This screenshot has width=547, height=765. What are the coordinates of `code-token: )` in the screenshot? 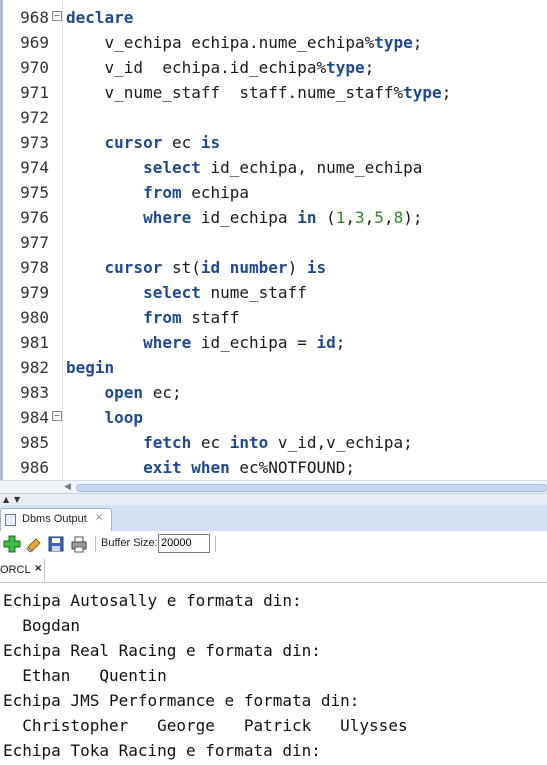 It's located at (297, 267).